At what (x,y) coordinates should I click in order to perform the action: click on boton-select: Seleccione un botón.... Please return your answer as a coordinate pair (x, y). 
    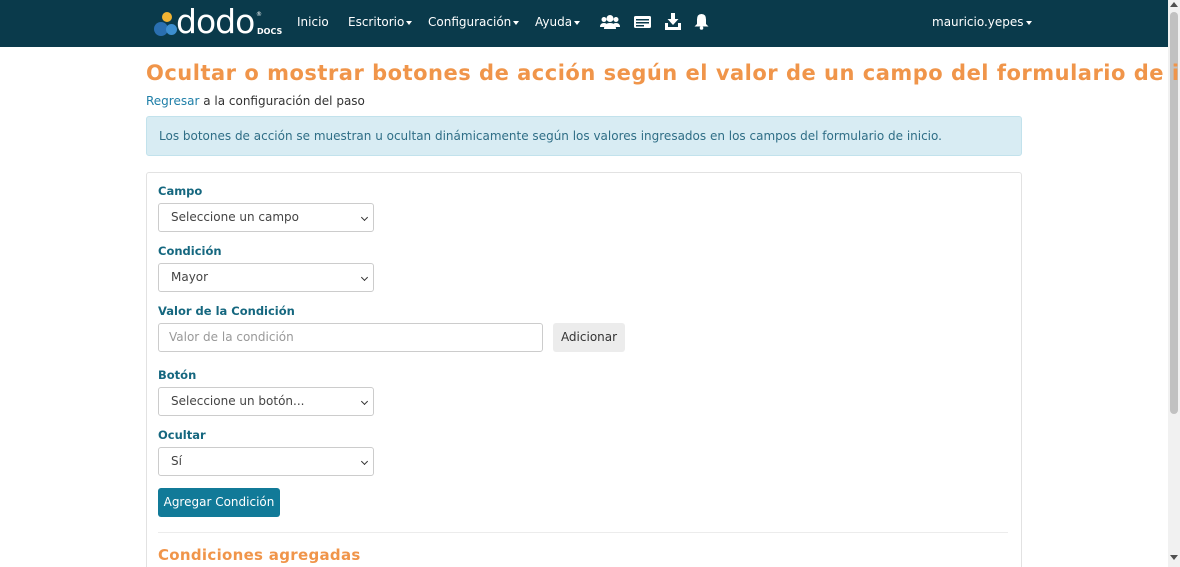
    Looking at the image, I should click on (266, 401).